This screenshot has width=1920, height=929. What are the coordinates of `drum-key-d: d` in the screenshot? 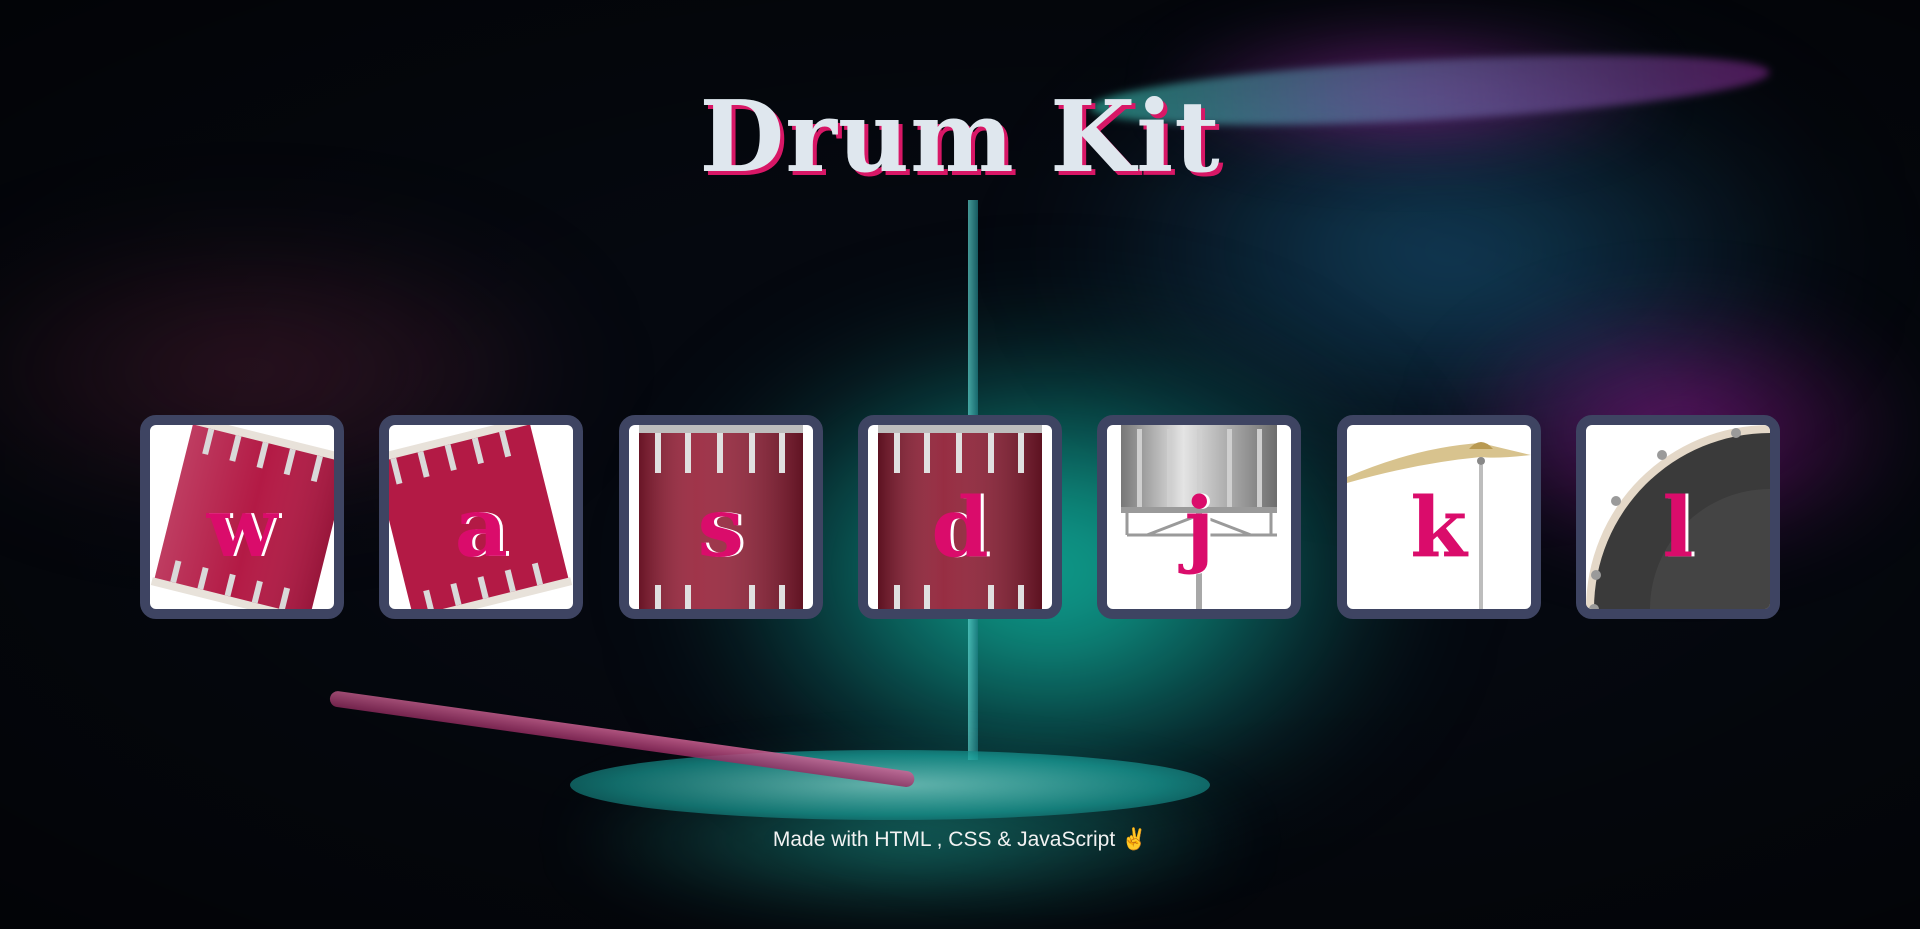 It's located at (959, 517).